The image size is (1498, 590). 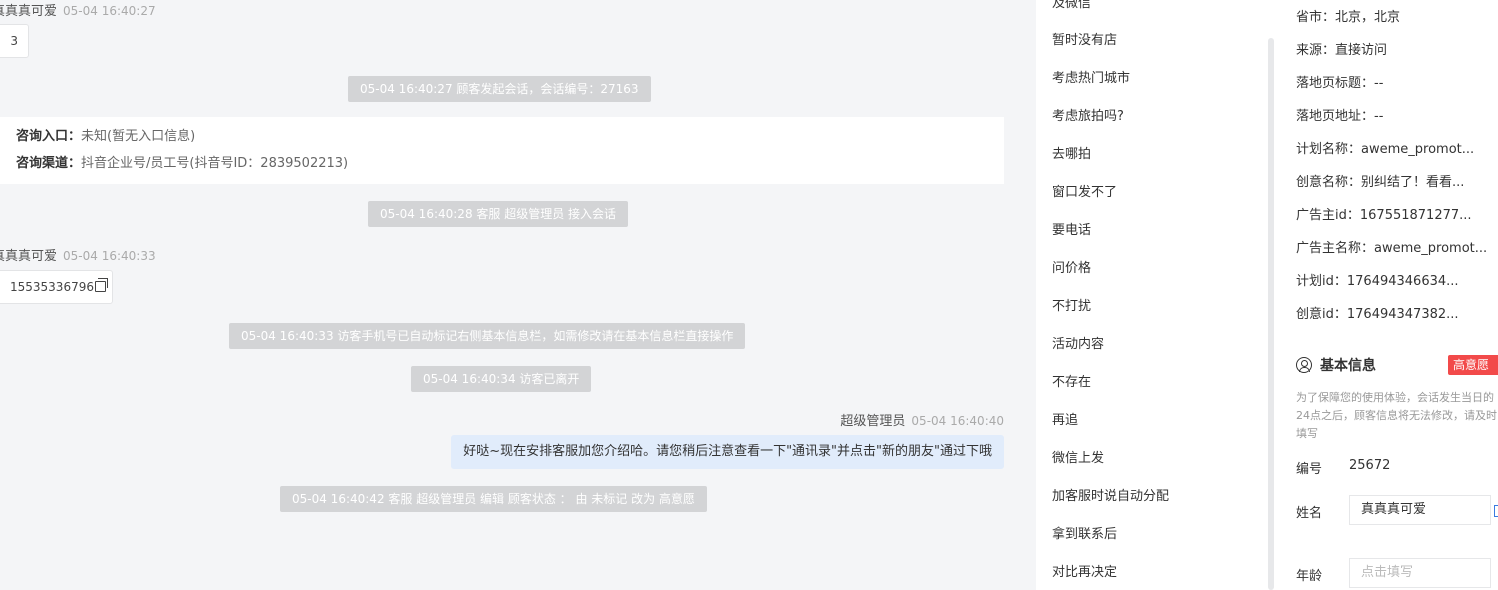 I want to click on customer-message: 15535336796, so click(x=56, y=287).